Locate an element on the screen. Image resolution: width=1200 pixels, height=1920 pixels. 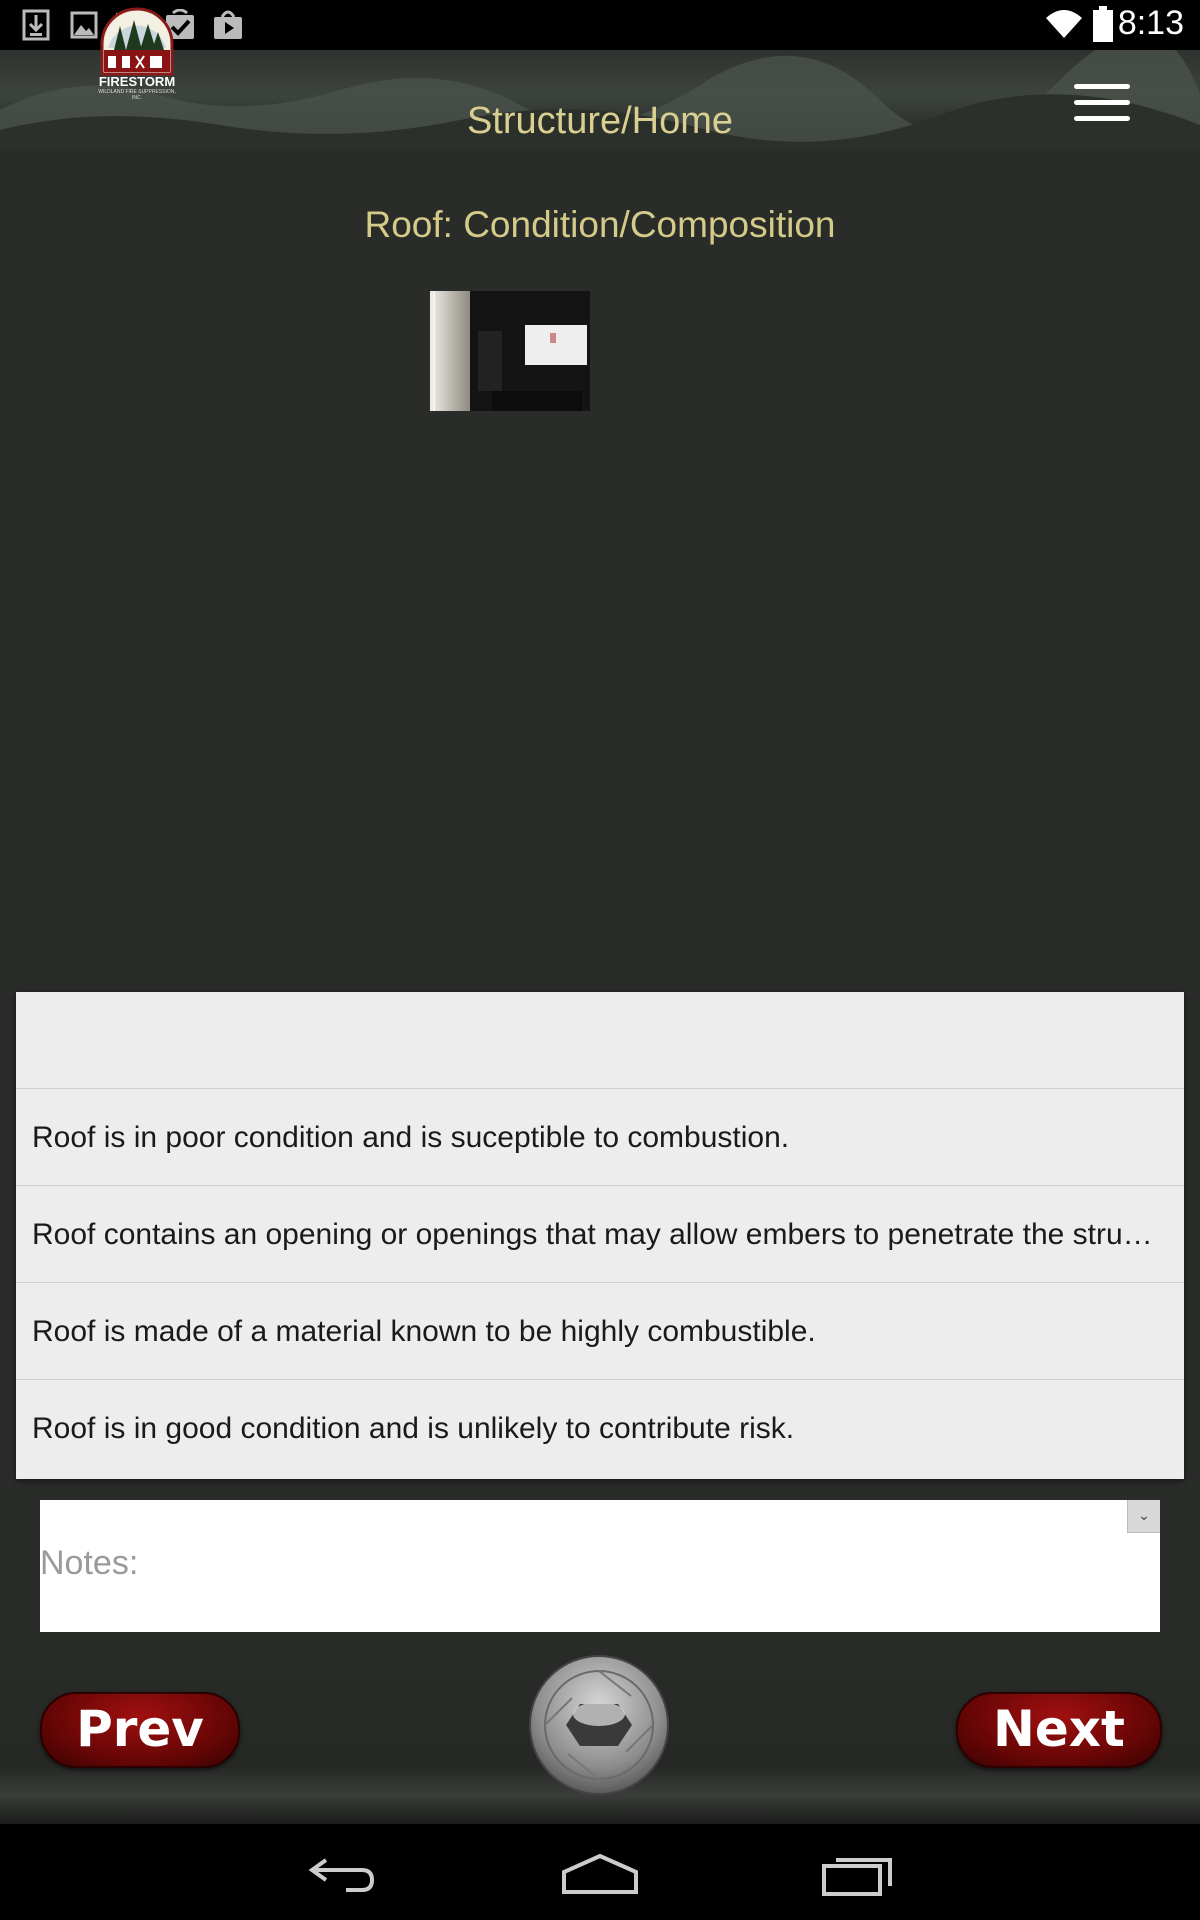
prev-button: Prev is located at coordinates (140, 1730).